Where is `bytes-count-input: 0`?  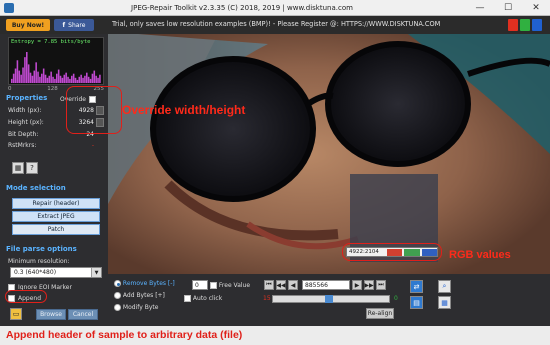
bytes-count-input: 0 is located at coordinates (200, 285).